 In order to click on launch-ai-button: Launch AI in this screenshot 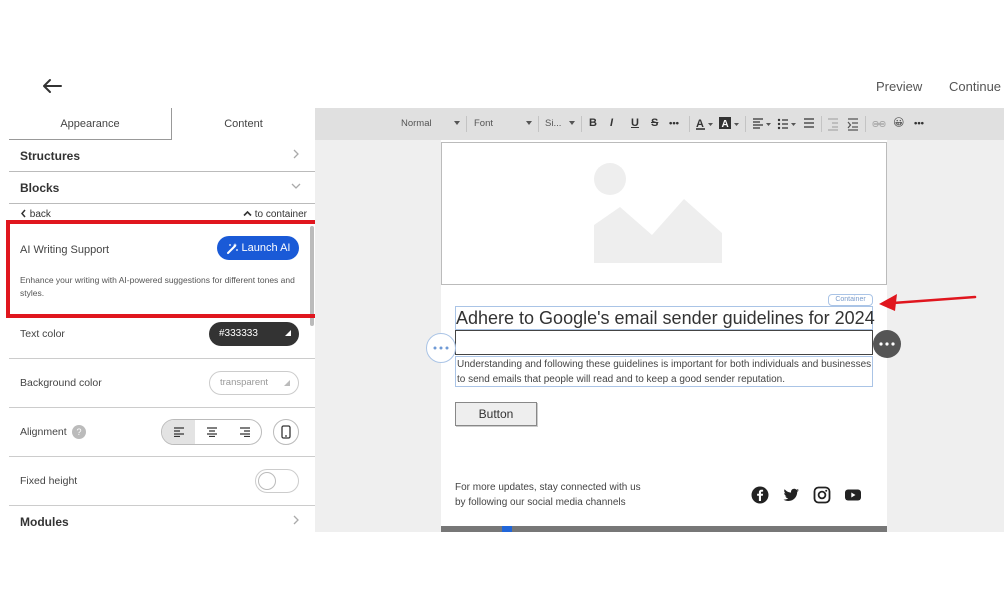, I will do `click(258, 248)`.